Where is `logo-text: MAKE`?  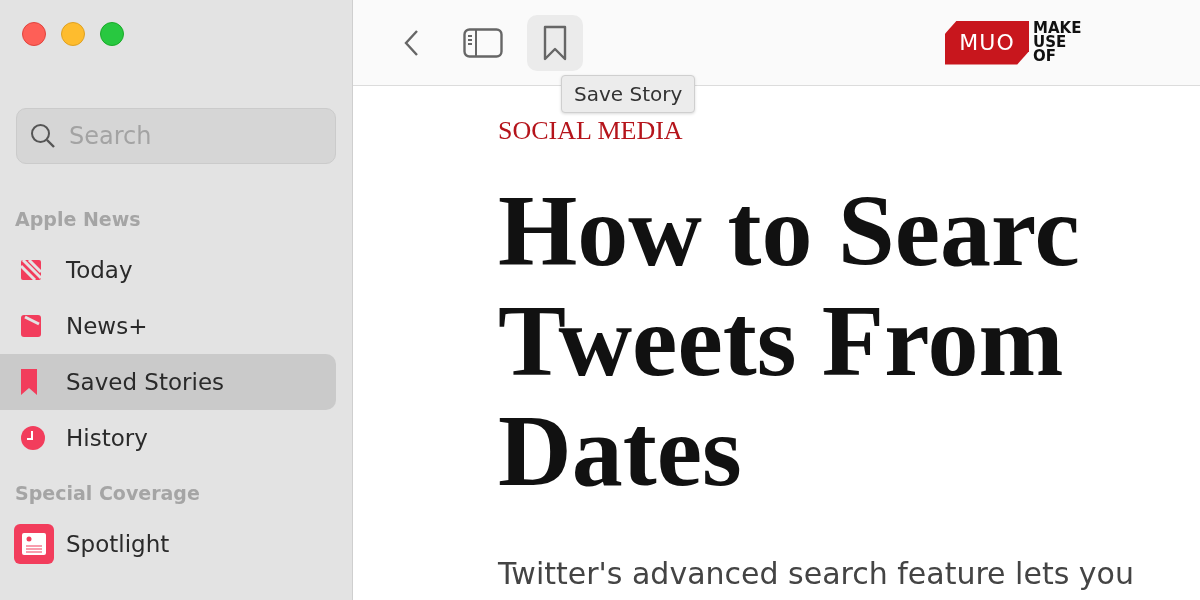
logo-text: MAKE is located at coordinates (1057, 27).